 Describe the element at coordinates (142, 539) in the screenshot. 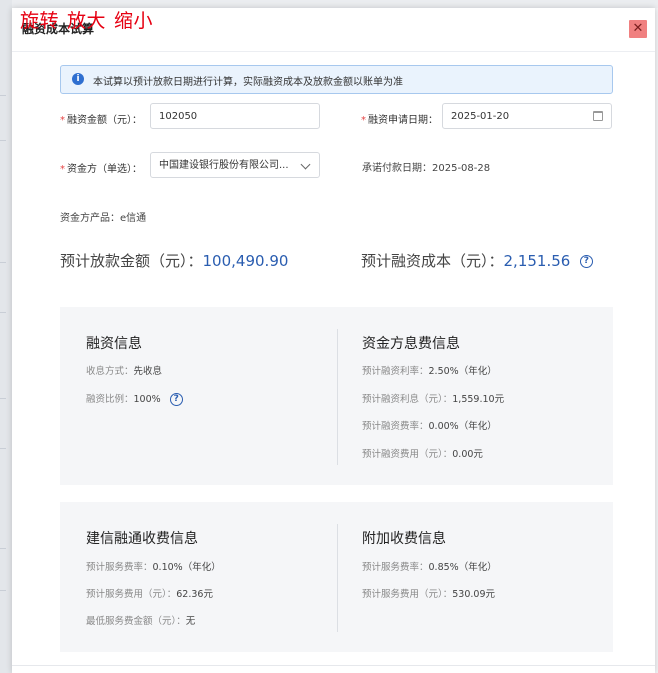

I see `ccb-fee-title: 建信融通收费信息` at that location.